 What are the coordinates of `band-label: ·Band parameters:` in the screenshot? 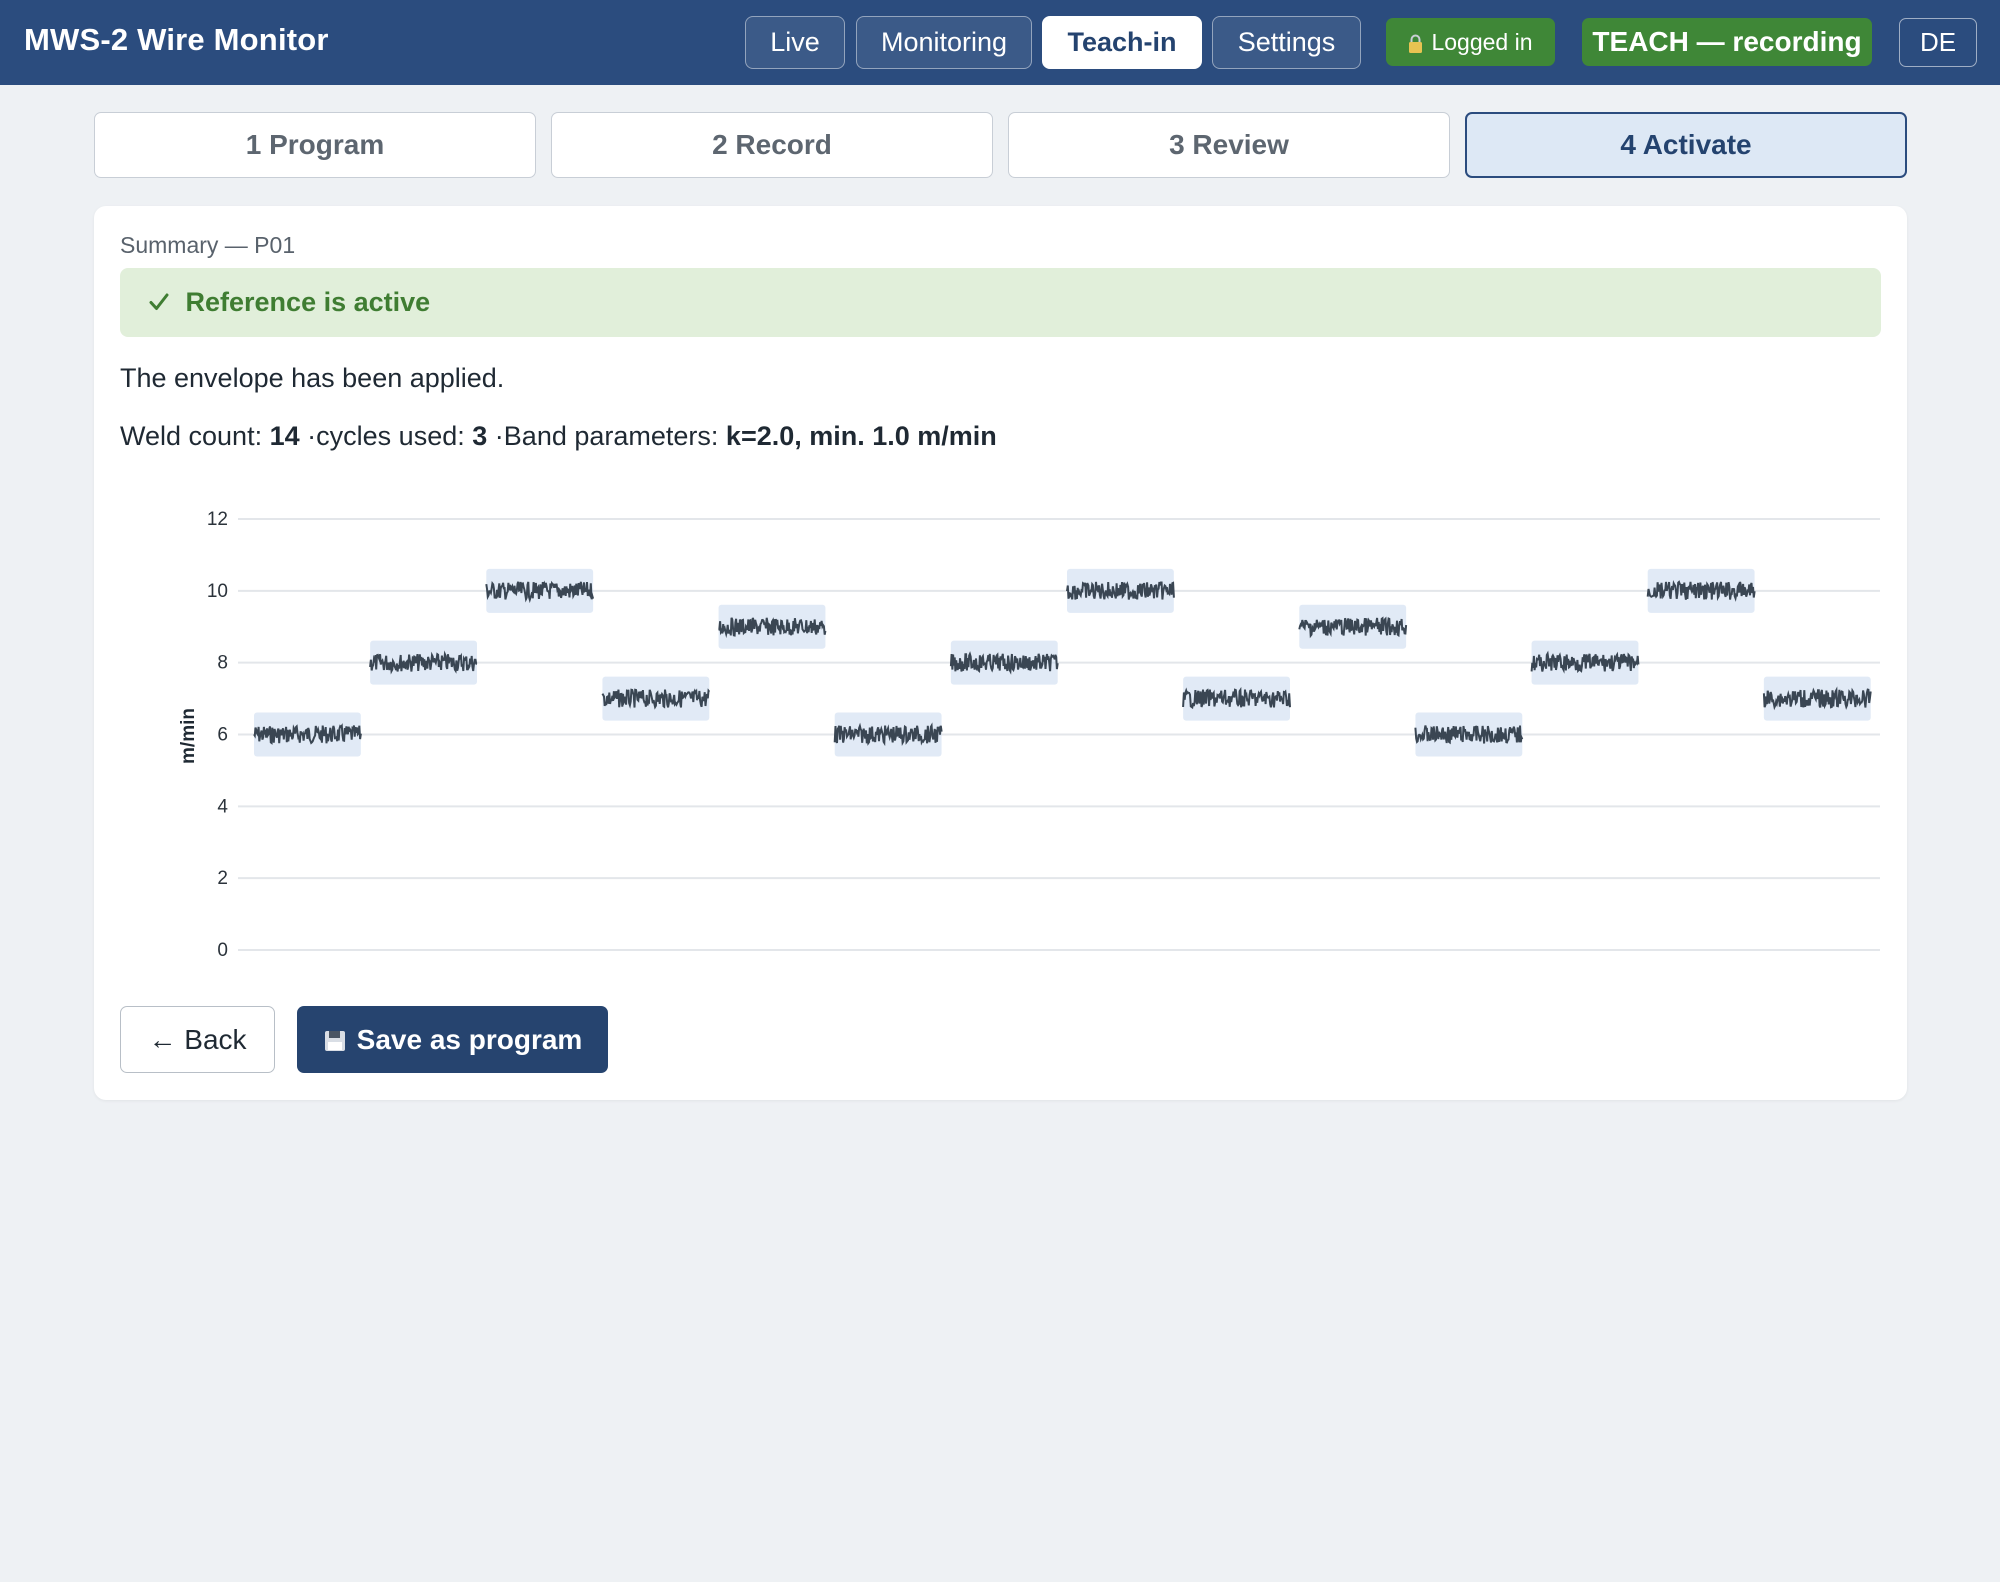 It's located at (606, 436).